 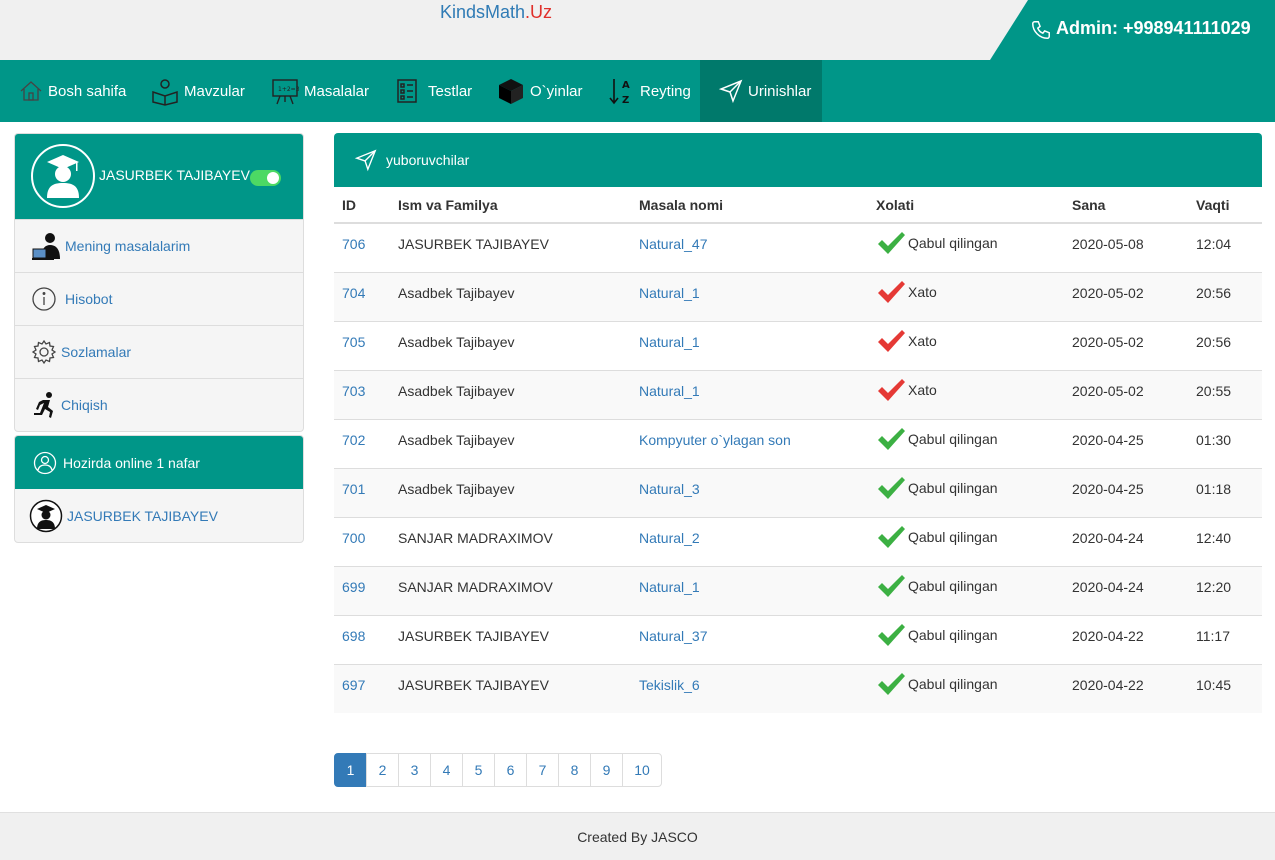 I want to click on cell-date: 2020-04-24, so click(x=1126, y=590).